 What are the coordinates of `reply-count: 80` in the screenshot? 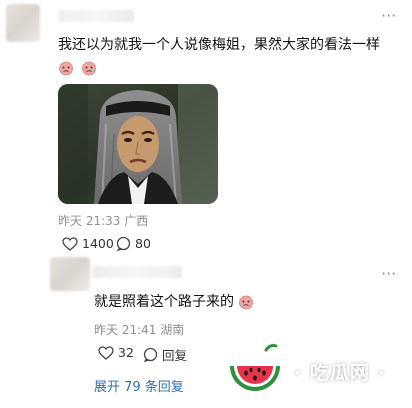 It's located at (143, 243).